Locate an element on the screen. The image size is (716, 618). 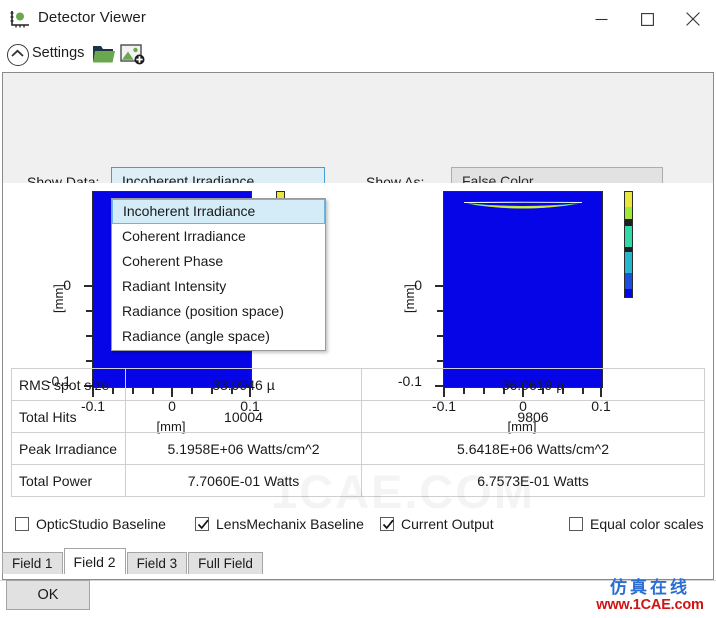
row-value-col2: 5.6418E+06 Watts/cm^2 is located at coordinates (533, 448).